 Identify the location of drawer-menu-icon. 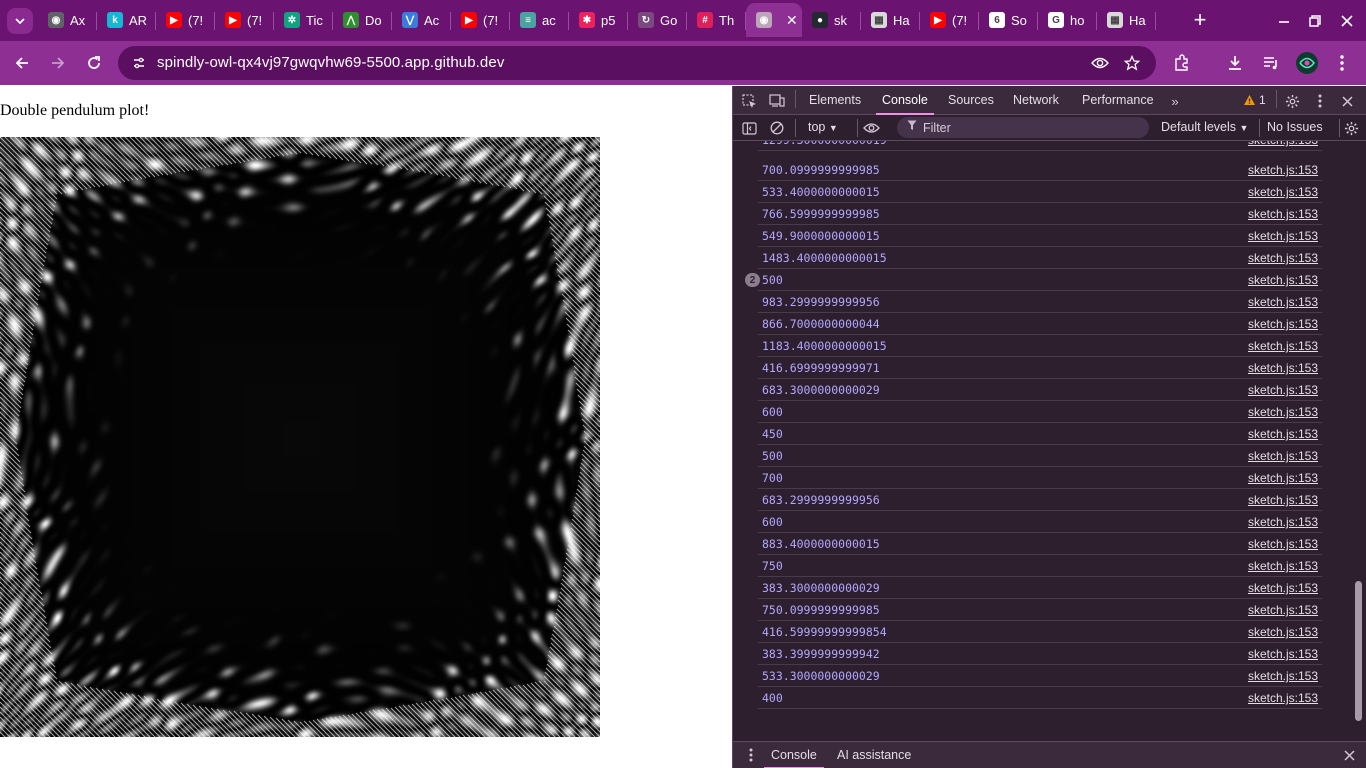
(751, 755).